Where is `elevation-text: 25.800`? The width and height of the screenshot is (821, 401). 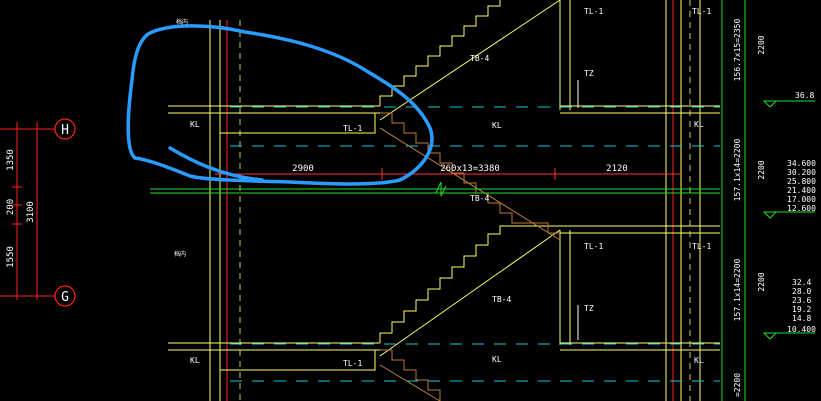 elevation-text: 25.800 is located at coordinates (801, 181).